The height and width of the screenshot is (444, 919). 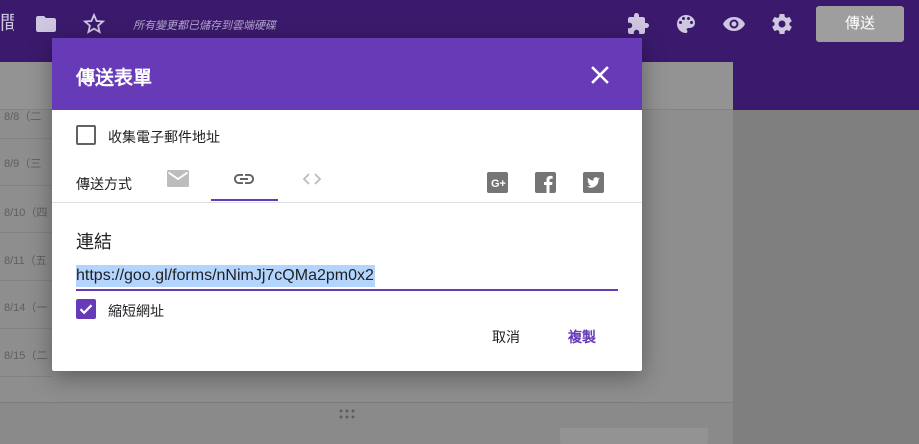 I want to click on copy-button: 複製, so click(x=582, y=337).